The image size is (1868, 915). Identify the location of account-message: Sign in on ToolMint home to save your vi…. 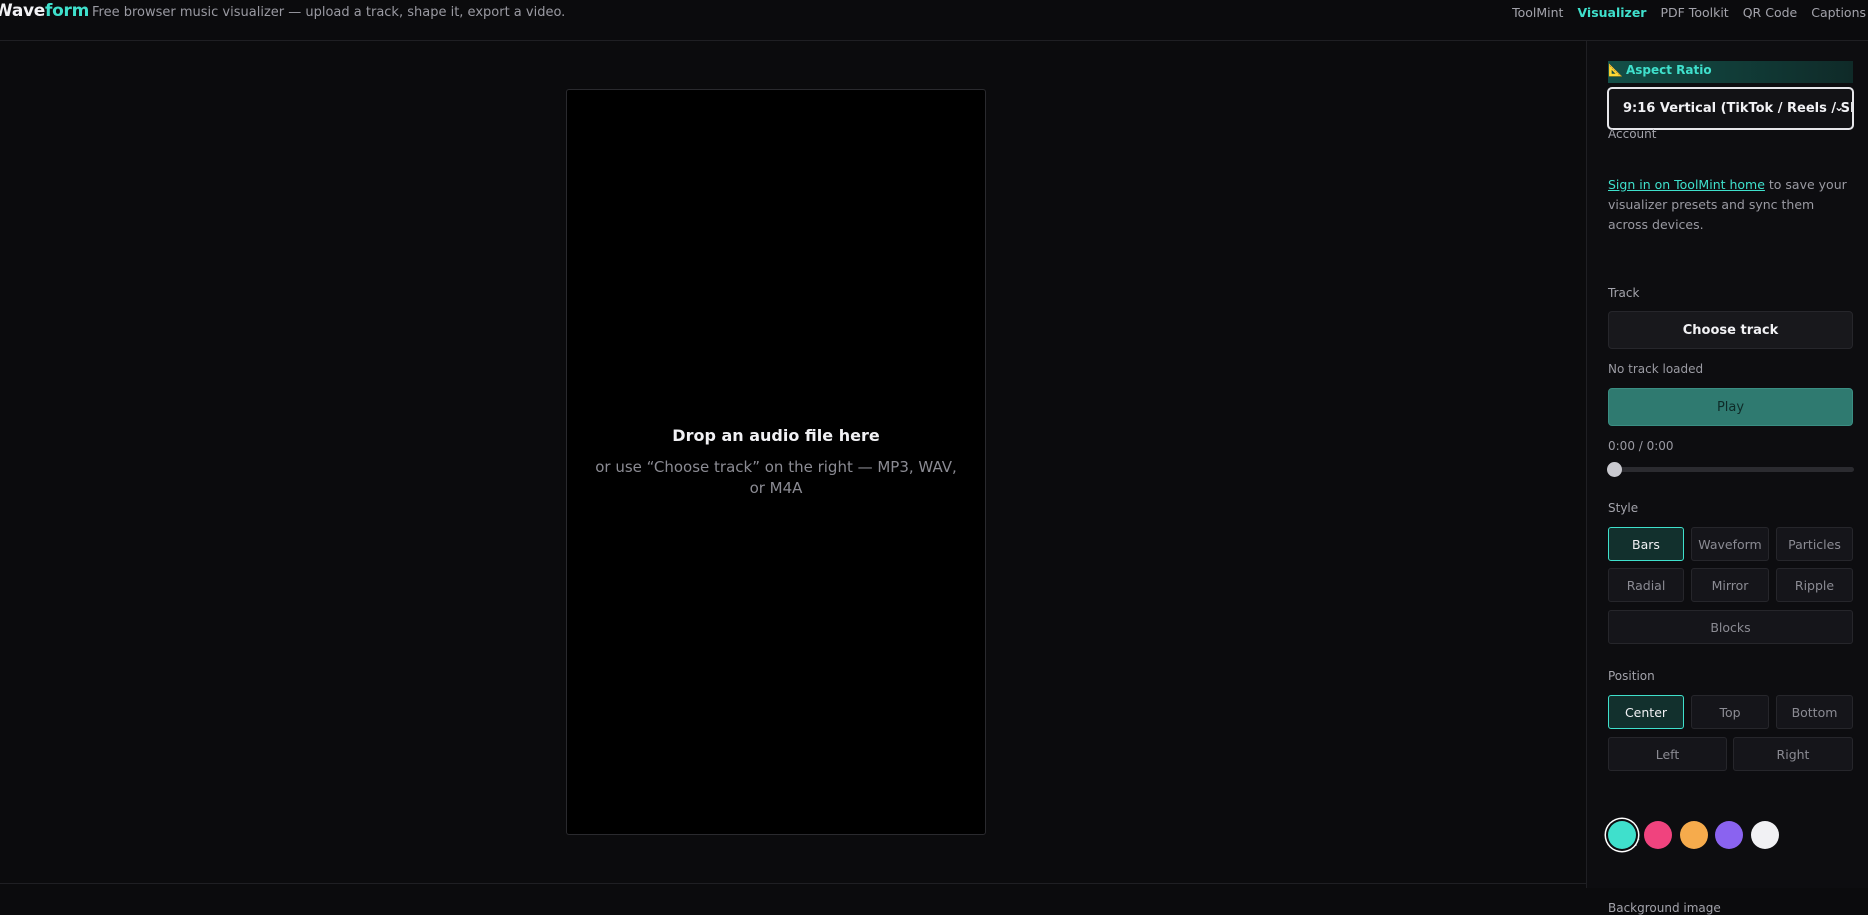
(1733, 205).